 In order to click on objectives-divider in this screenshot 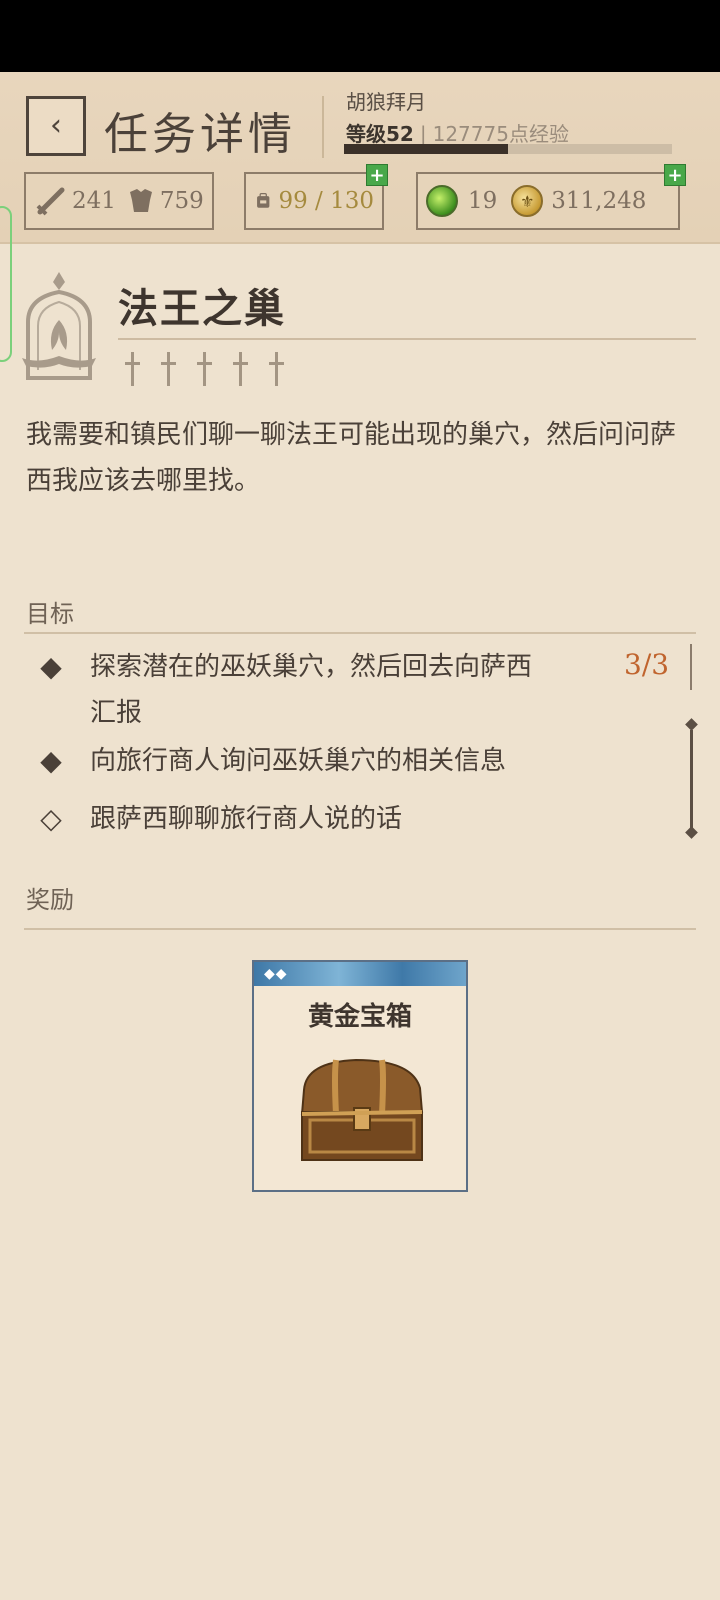, I will do `click(360, 633)`.